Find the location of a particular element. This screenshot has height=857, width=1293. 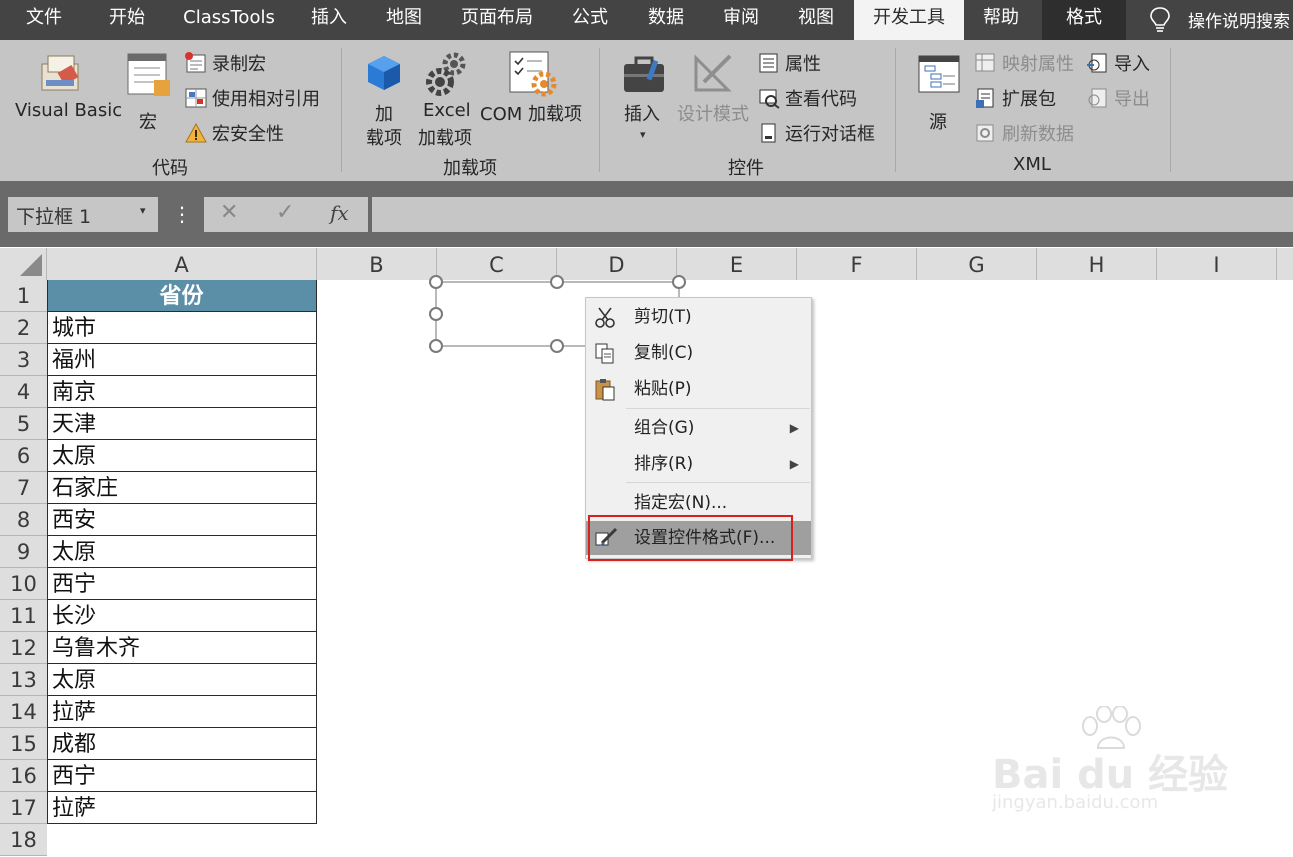

map-properties-button: 映射属性 is located at coordinates (1026, 63).